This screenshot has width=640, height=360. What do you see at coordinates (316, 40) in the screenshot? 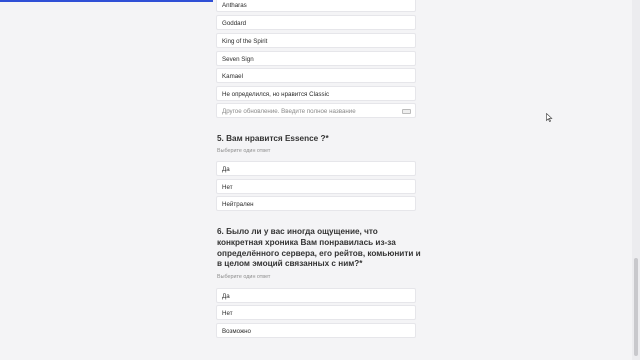
I see `q4-option-king-of-the-spirit: King of the Spirit` at bounding box center [316, 40].